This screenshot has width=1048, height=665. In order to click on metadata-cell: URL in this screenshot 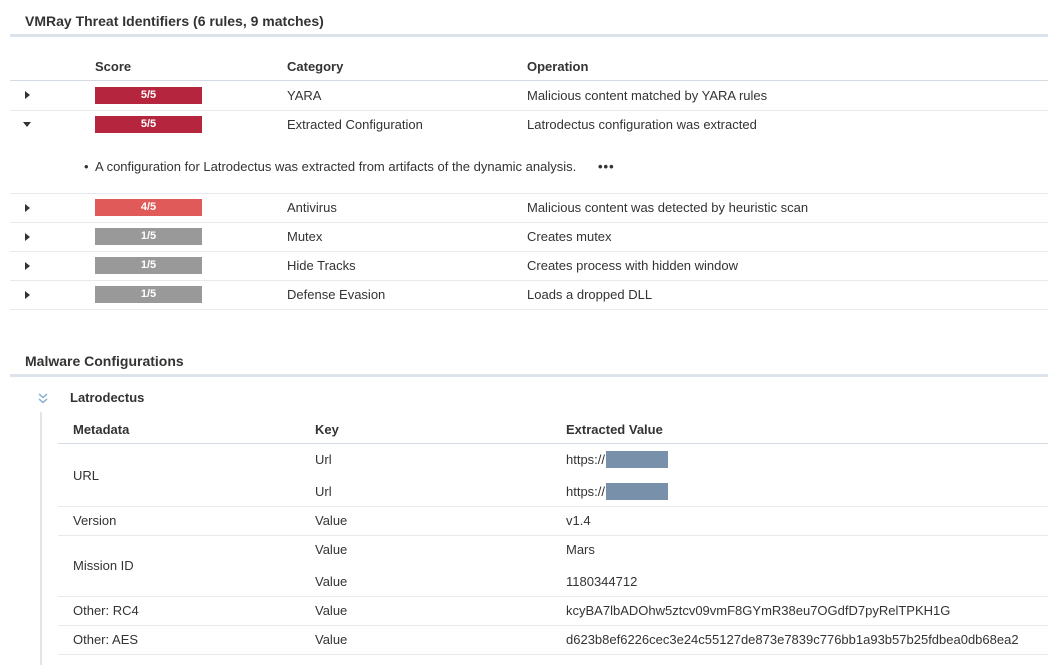, I will do `click(86, 475)`.